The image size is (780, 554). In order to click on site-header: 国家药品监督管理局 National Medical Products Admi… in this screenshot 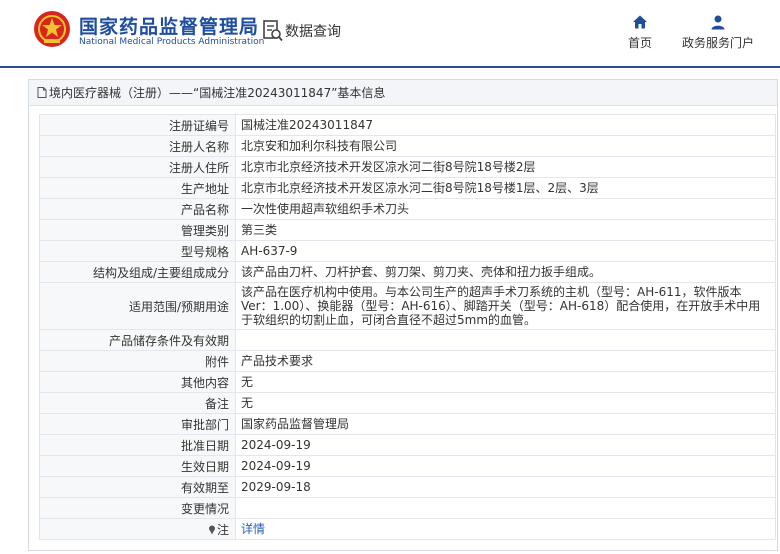, I will do `click(390, 33)`.